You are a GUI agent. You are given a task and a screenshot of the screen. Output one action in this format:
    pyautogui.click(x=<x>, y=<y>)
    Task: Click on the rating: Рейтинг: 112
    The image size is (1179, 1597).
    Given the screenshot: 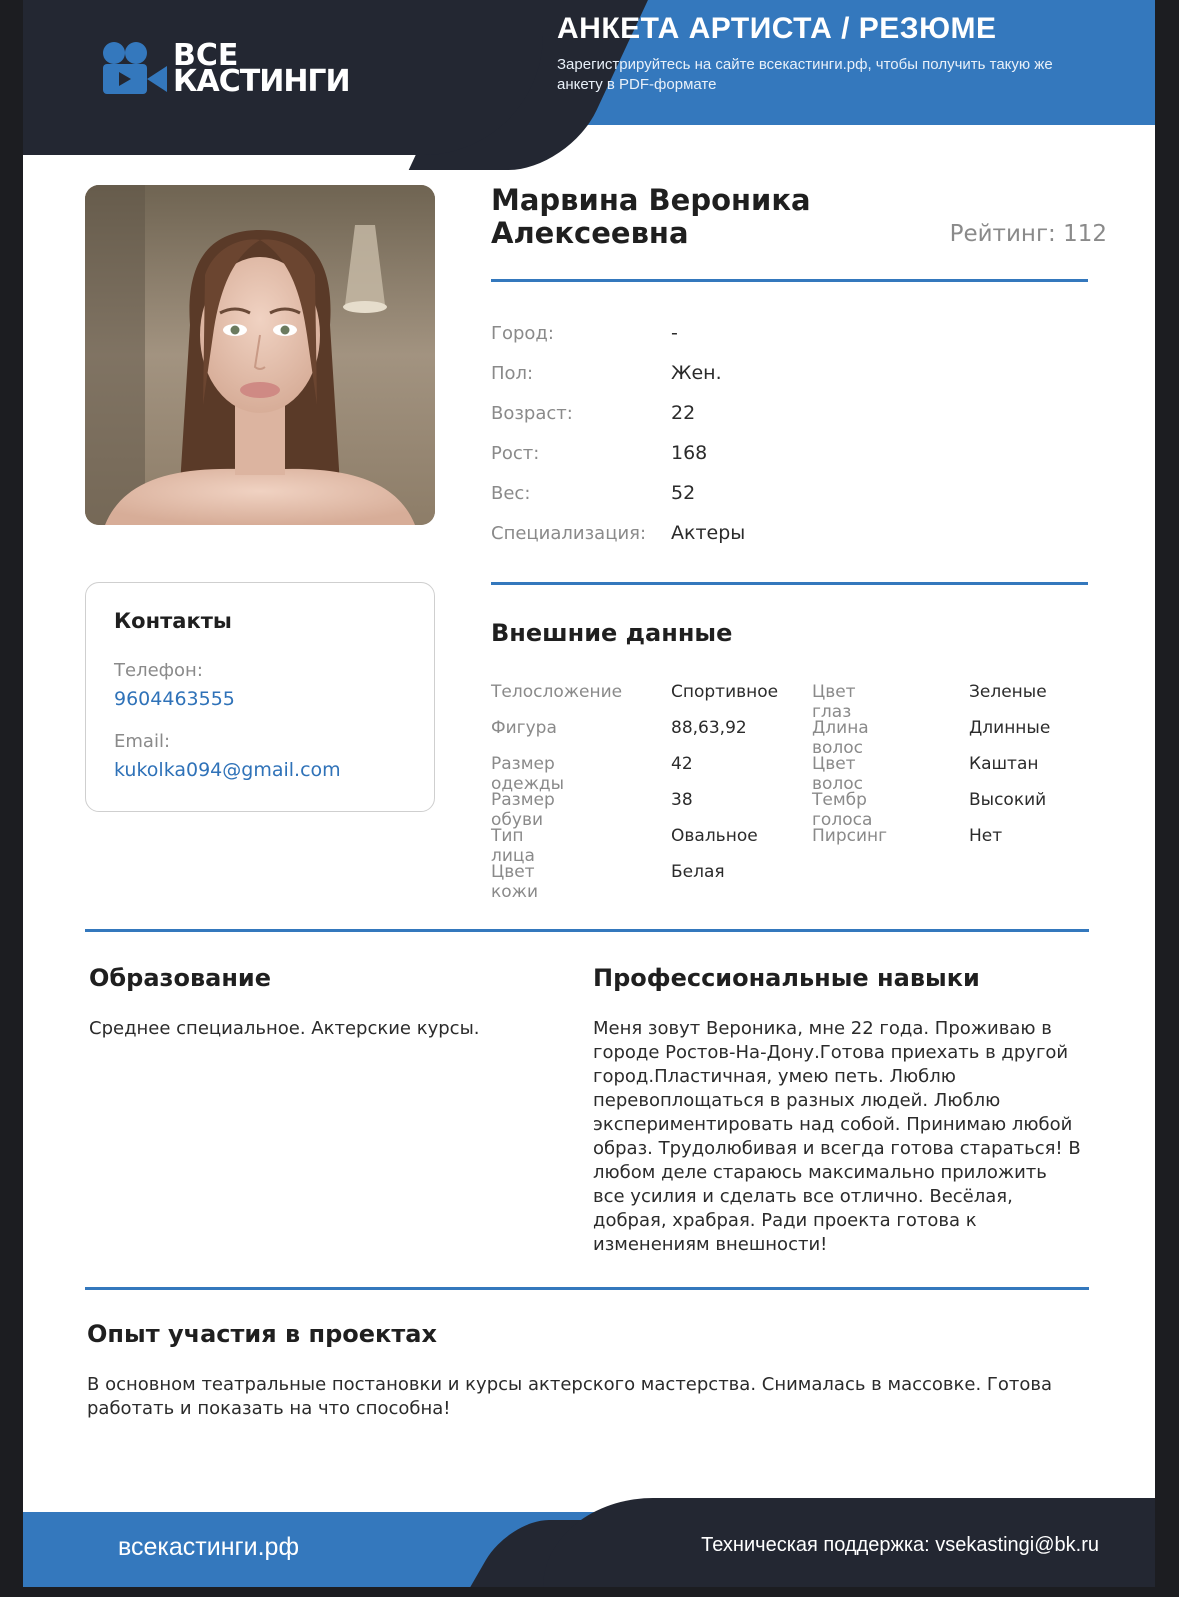 What is the action you would take?
    pyautogui.click(x=1028, y=234)
    